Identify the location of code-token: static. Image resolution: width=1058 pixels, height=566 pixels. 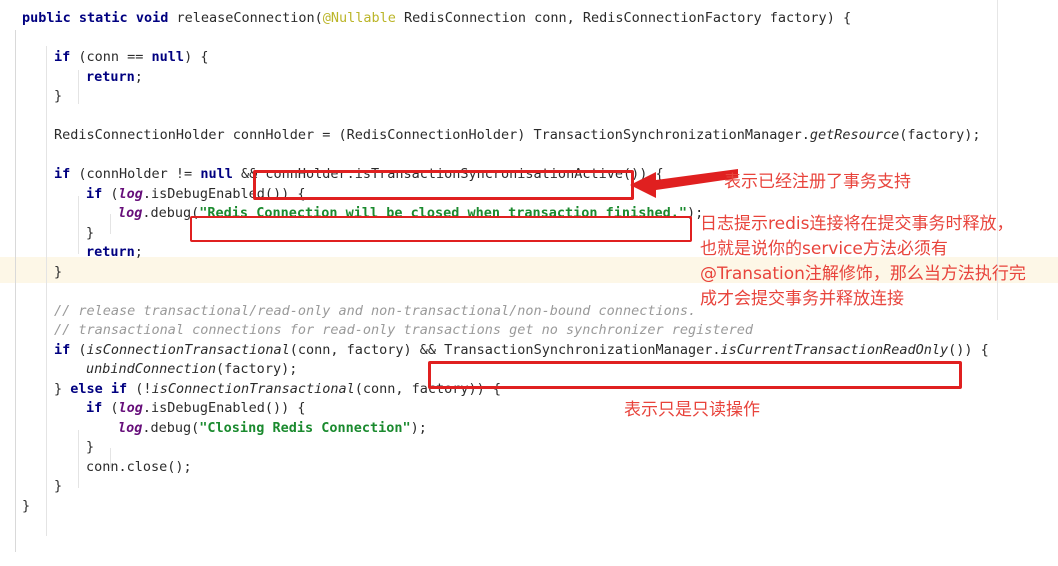
(107, 18).